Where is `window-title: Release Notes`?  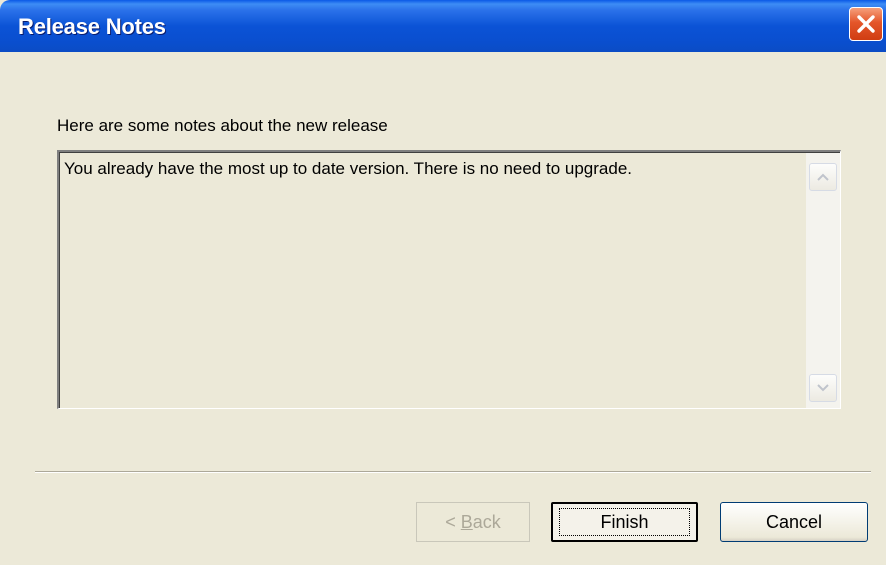
window-title: Release Notes is located at coordinates (92, 26).